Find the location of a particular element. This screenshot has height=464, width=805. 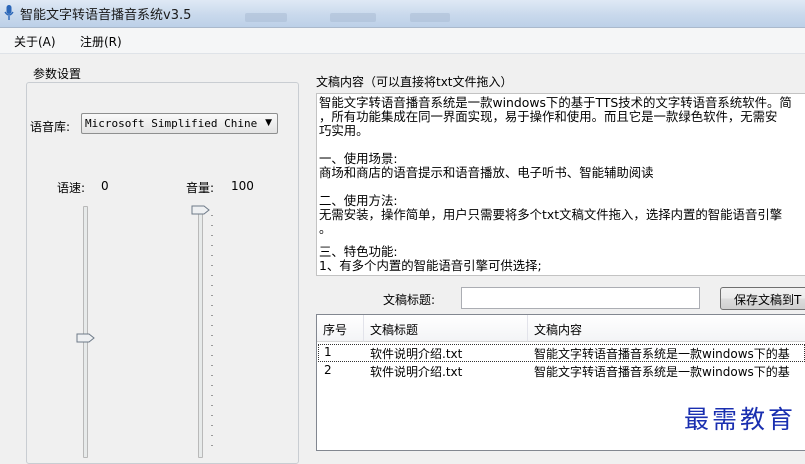

voice-label: 语音库: is located at coordinates (50, 127).